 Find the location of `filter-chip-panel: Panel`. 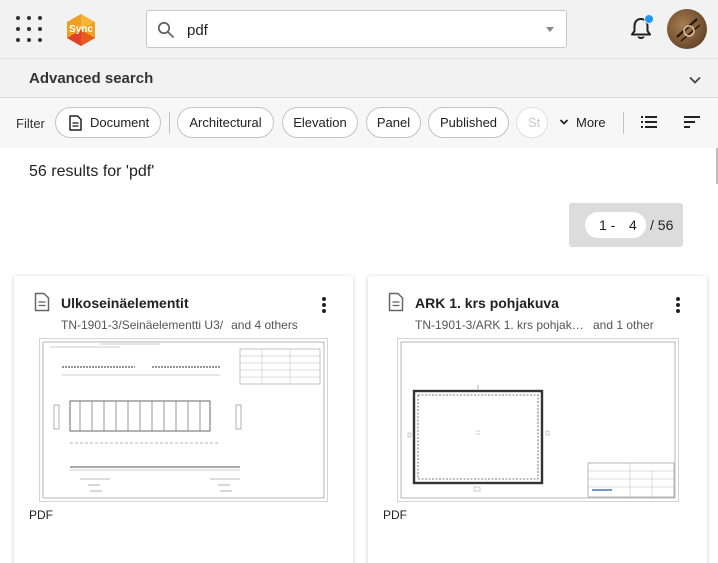

filter-chip-panel: Panel is located at coordinates (393, 122).